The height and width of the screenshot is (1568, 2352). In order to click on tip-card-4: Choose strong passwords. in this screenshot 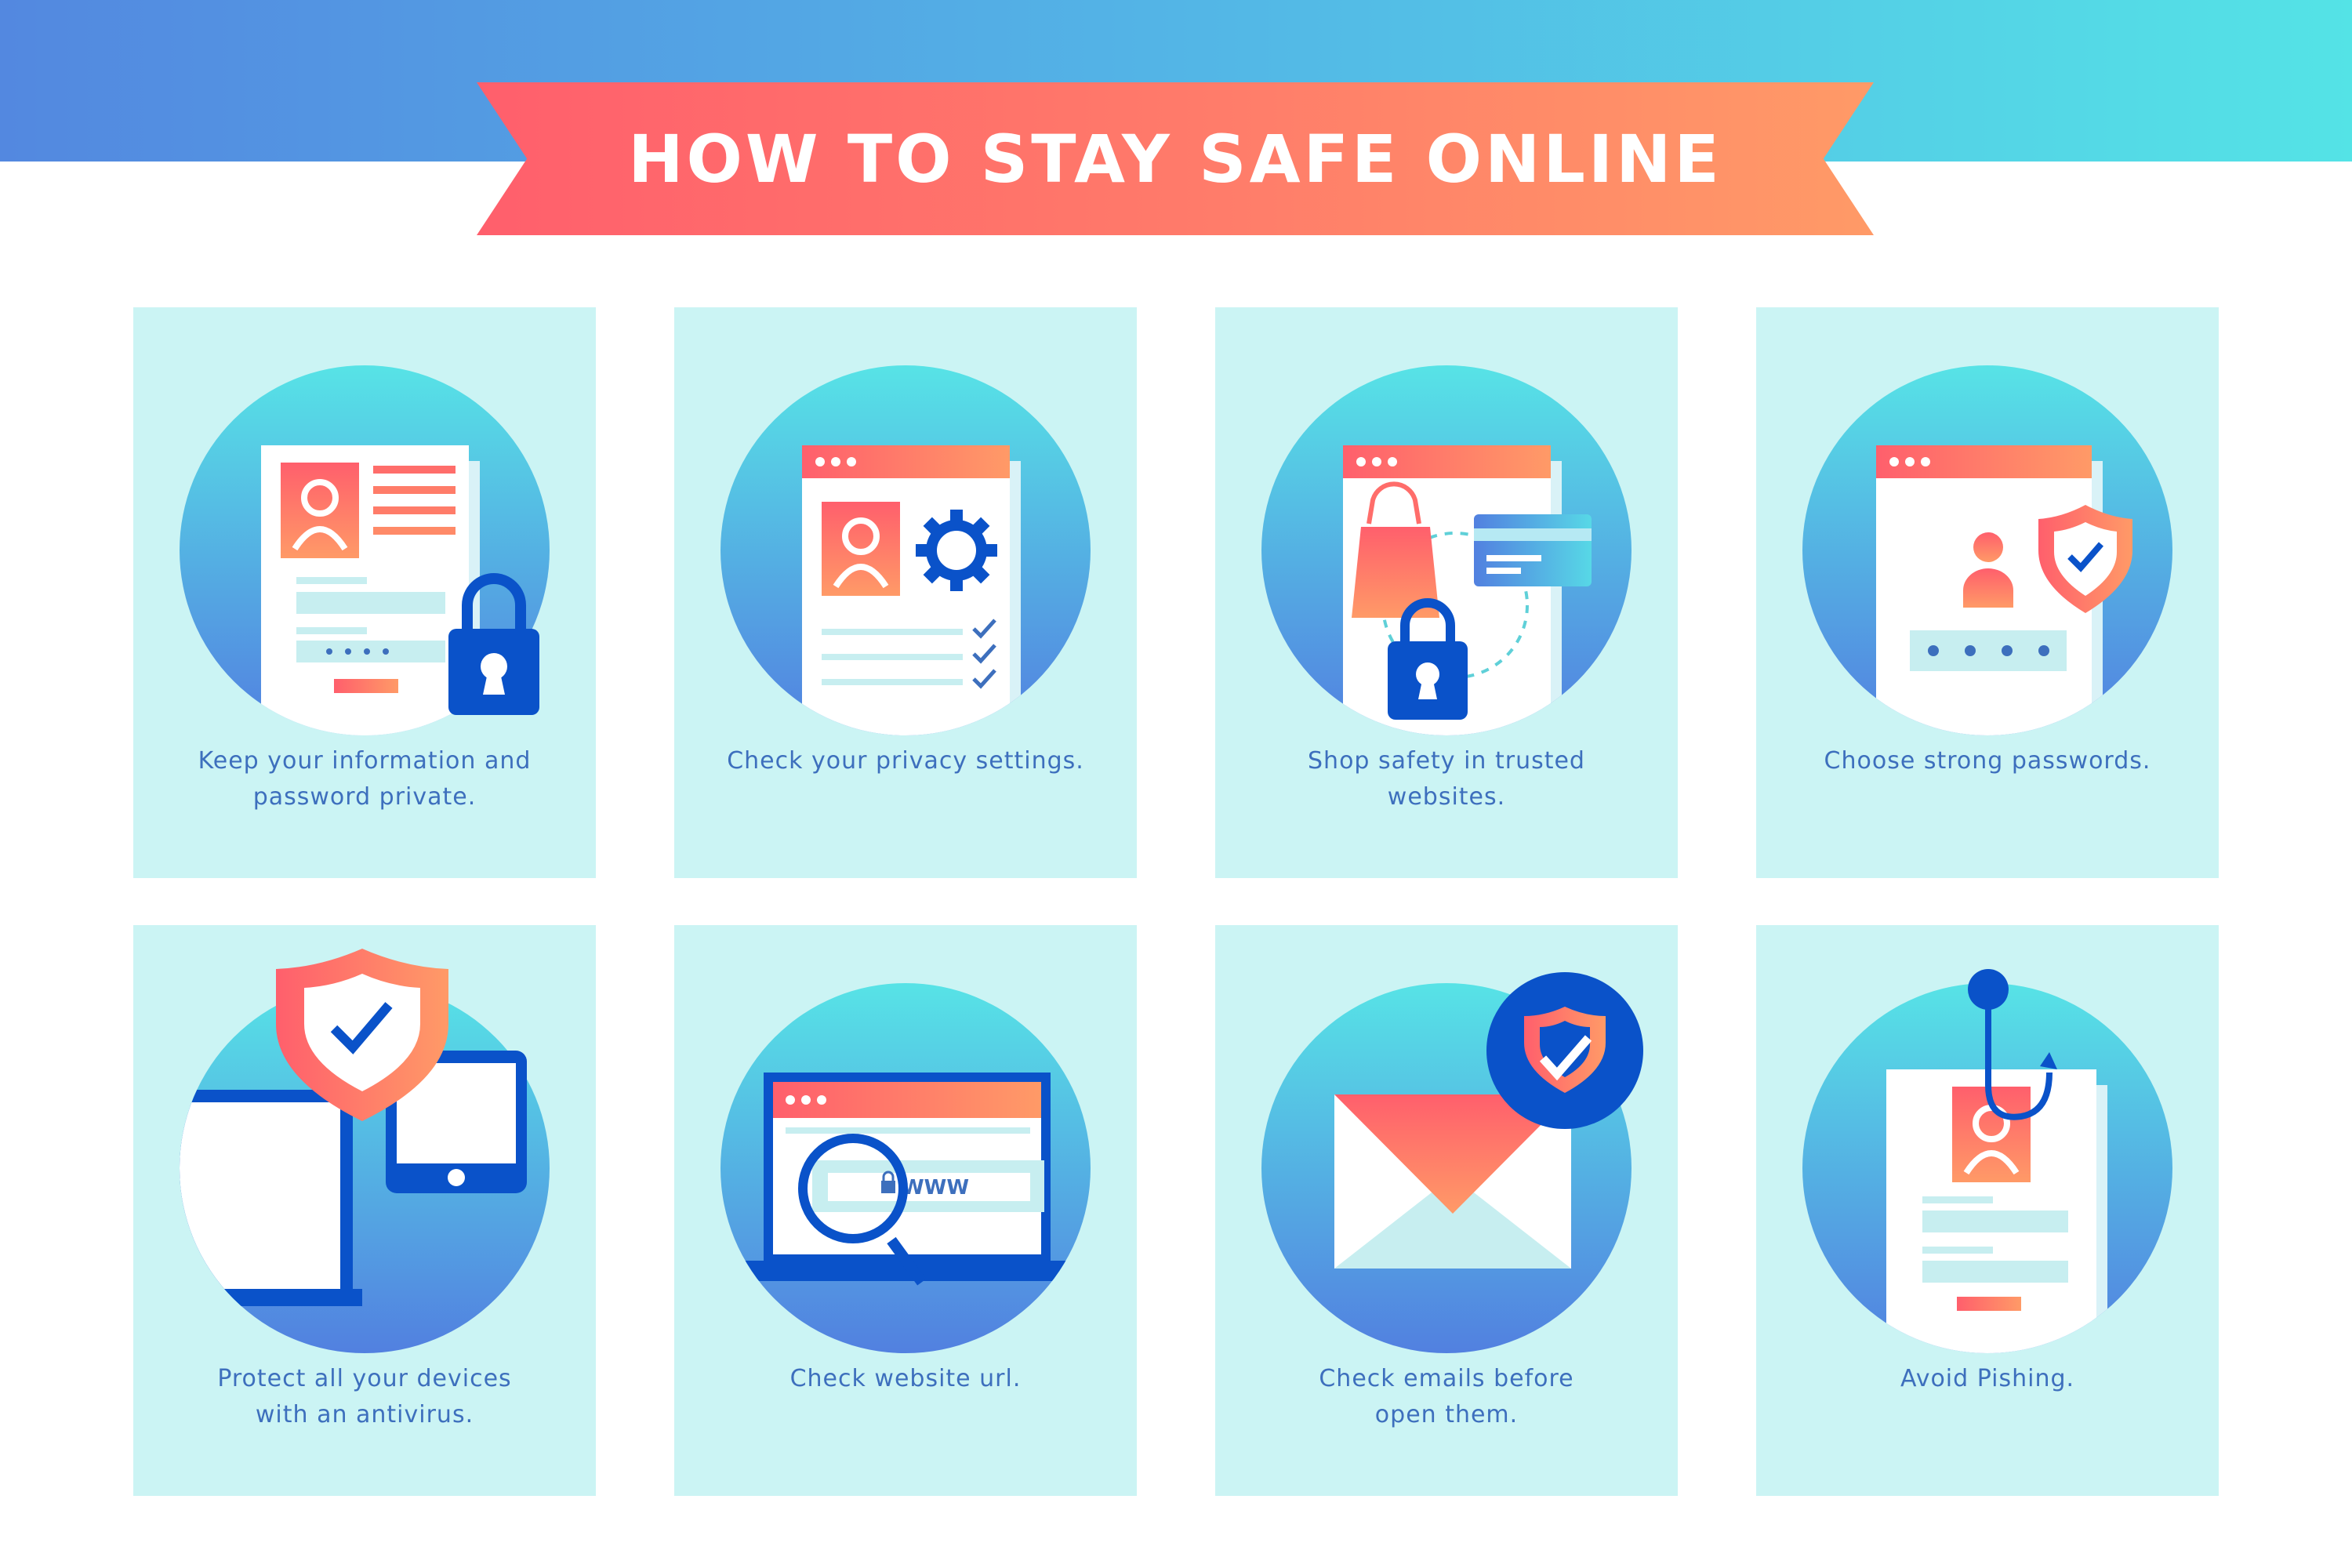, I will do `click(1987, 592)`.